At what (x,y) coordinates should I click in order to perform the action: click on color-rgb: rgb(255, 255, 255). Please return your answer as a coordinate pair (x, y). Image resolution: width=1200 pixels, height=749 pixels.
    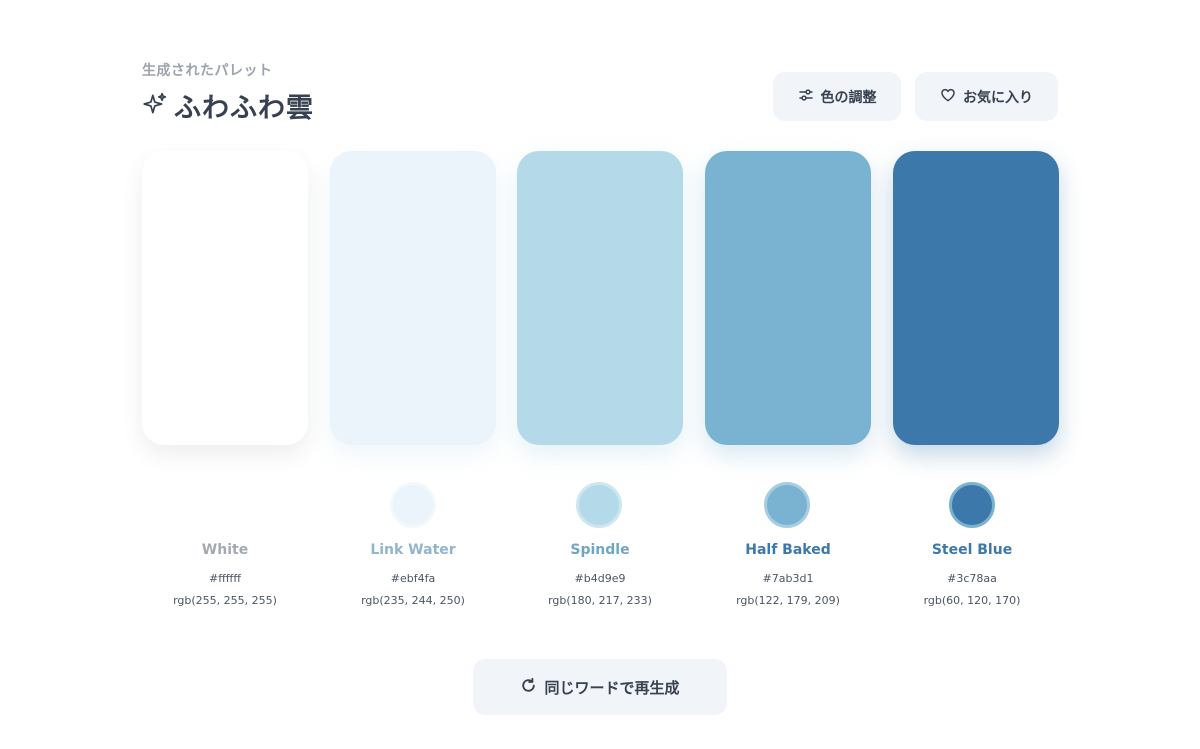
    Looking at the image, I should click on (225, 601).